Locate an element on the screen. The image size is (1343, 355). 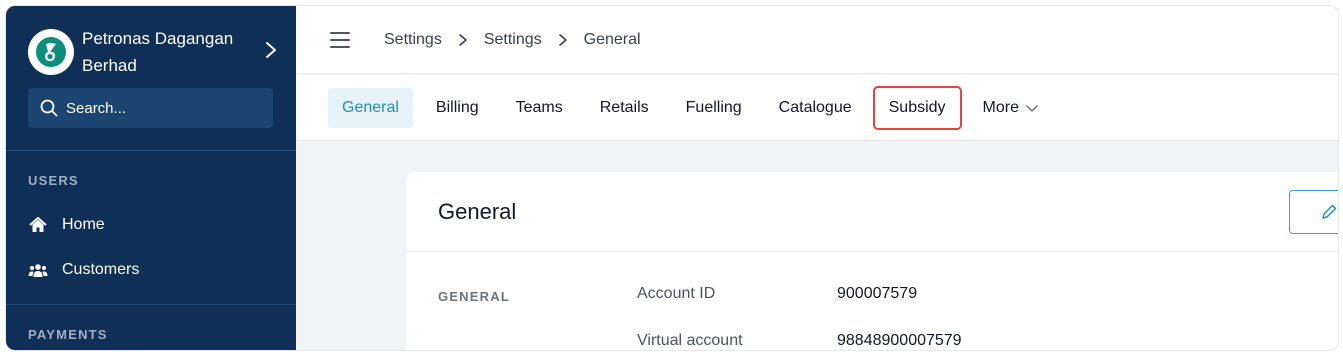
section-label-users: USERS is located at coordinates (53, 180).